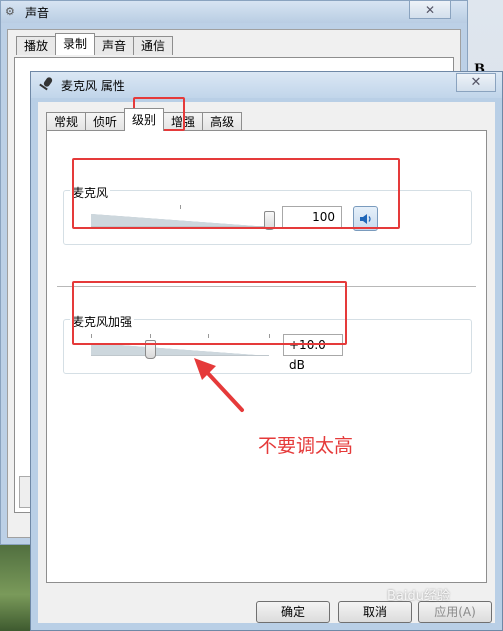  What do you see at coordinates (75, 44) in the screenshot?
I see `tab-recording: 录制` at bounding box center [75, 44].